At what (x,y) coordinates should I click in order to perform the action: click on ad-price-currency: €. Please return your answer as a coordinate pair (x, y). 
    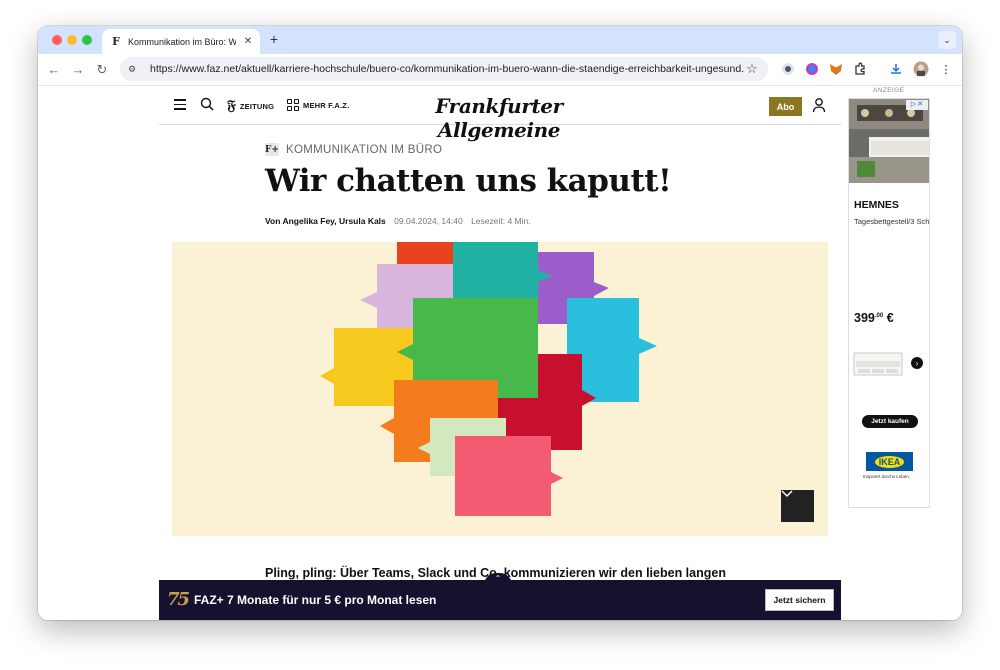
    Looking at the image, I should click on (890, 318).